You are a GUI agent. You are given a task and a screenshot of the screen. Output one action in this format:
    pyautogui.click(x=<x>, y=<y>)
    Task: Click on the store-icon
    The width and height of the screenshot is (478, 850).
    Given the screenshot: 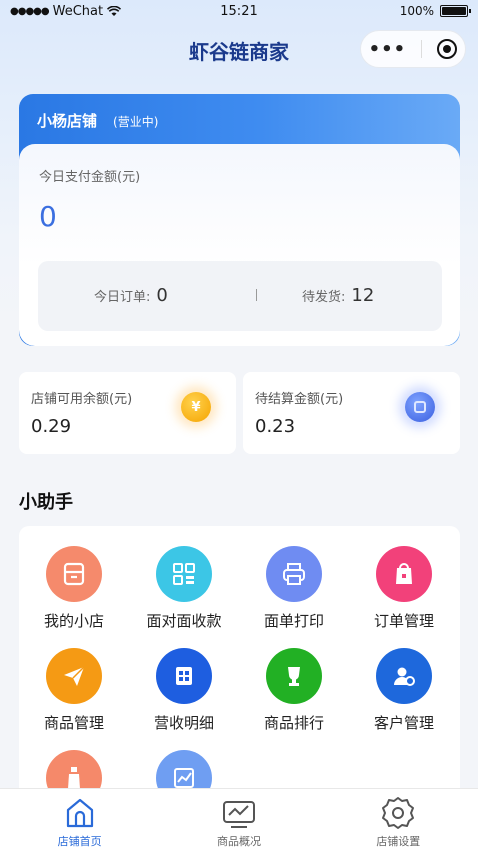 What is the action you would take?
    pyautogui.click(x=74, y=574)
    